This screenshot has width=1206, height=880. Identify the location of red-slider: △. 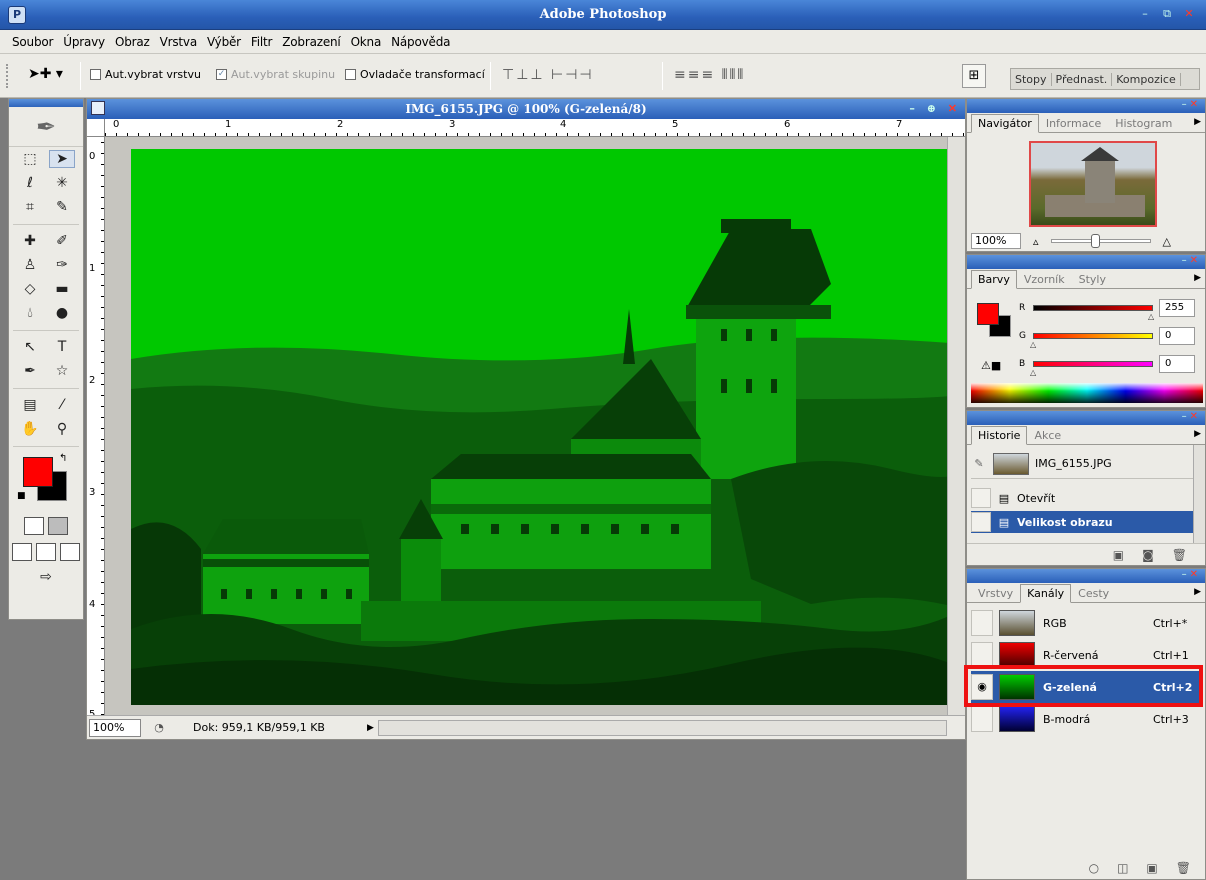
(1093, 313).